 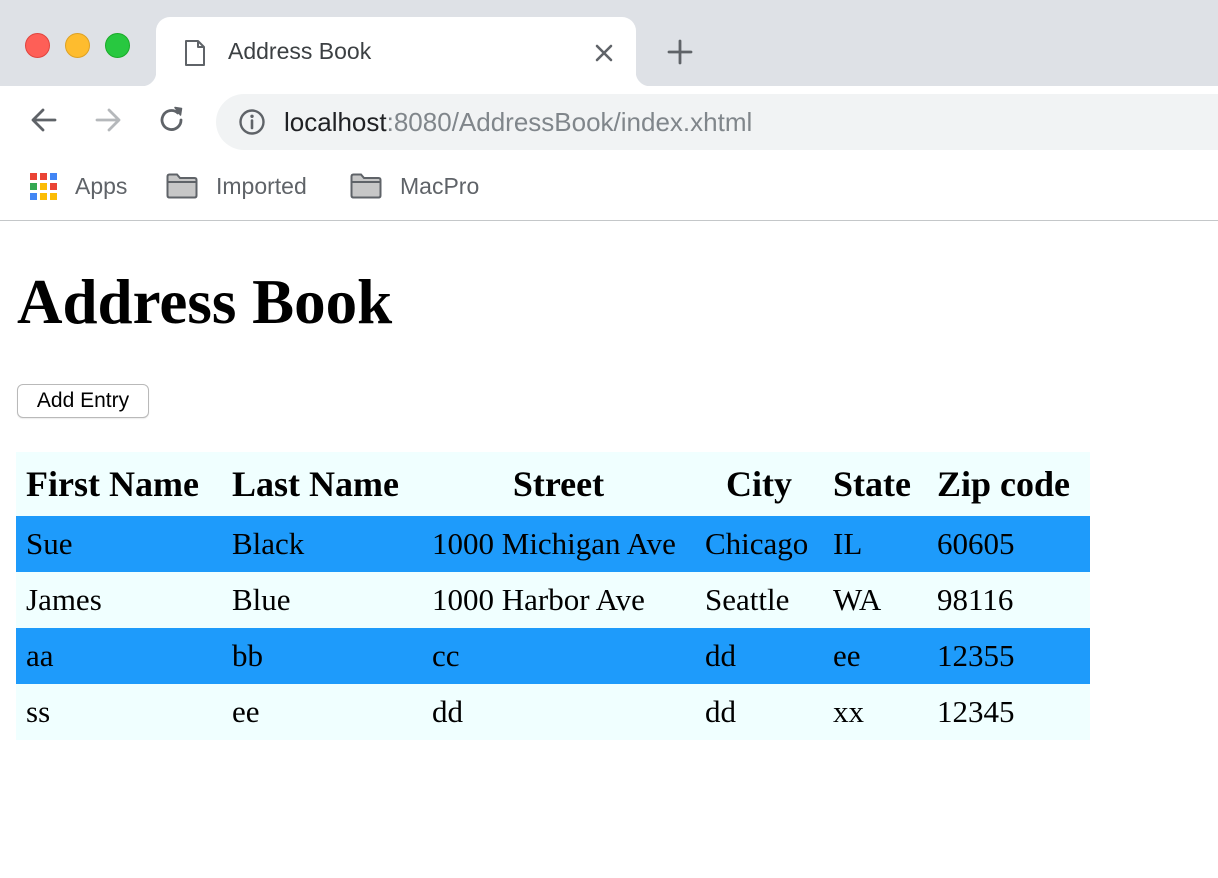 I want to click on bookmark-apps: Apps, so click(x=78, y=186).